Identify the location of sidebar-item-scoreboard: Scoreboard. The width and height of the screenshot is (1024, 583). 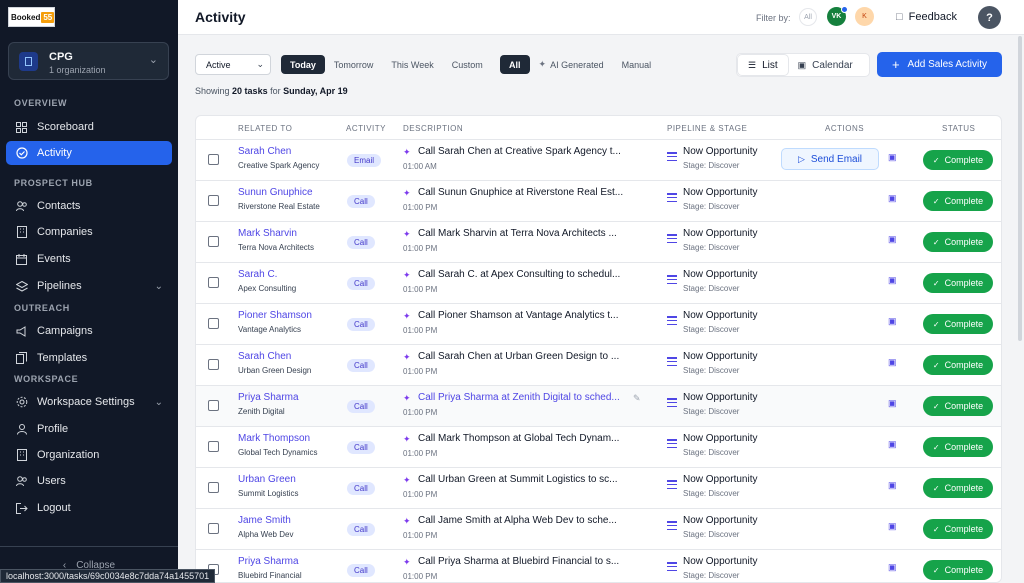
(89, 127).